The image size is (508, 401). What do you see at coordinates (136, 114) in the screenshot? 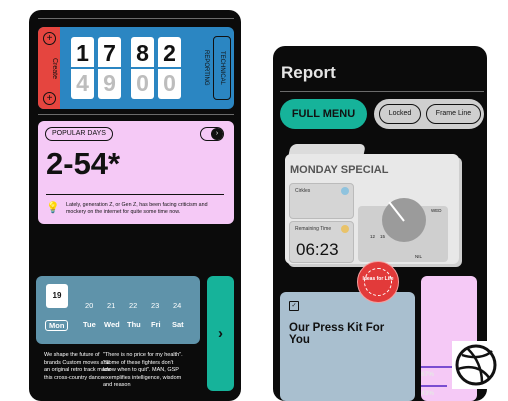
I see `divider` at bounding box center [136, 114].